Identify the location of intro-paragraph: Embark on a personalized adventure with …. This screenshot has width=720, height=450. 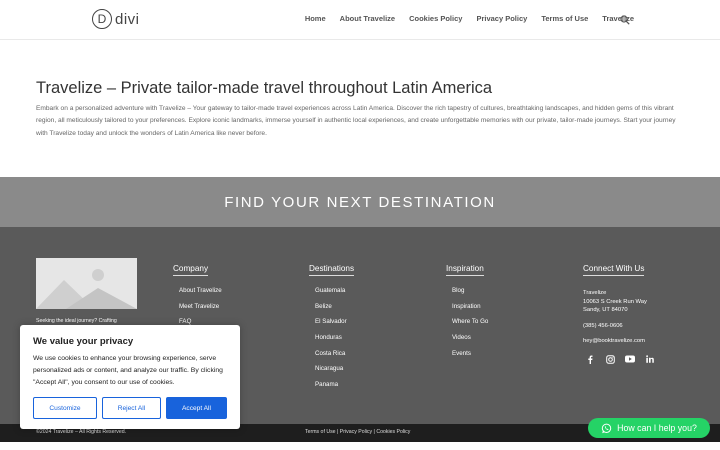
(356, 121).